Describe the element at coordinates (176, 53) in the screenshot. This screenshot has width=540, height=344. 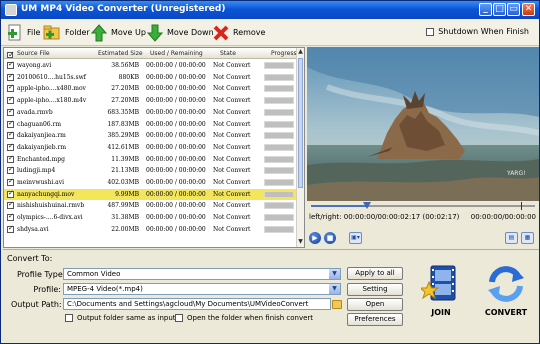
I see `col-used-remaining: Used / Remaining` at that location.